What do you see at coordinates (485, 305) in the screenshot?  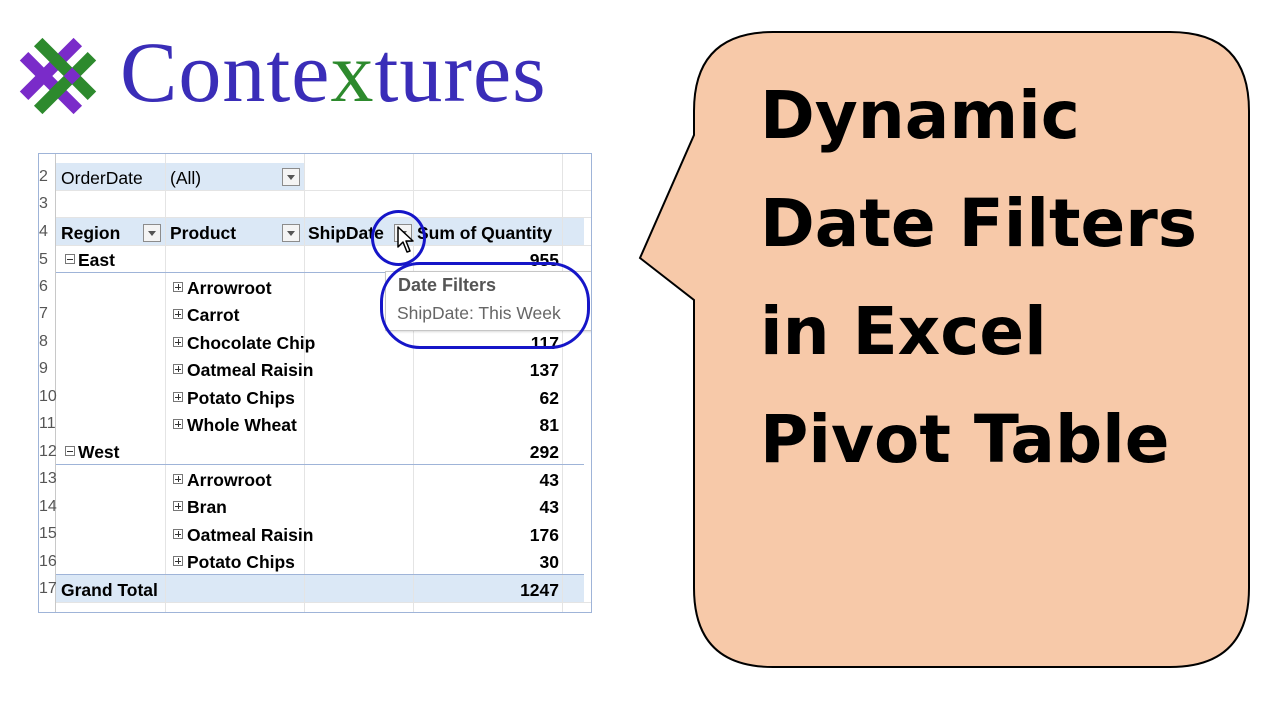 I see `highlight-circle-tooltip` at bounding box center [485, 305].